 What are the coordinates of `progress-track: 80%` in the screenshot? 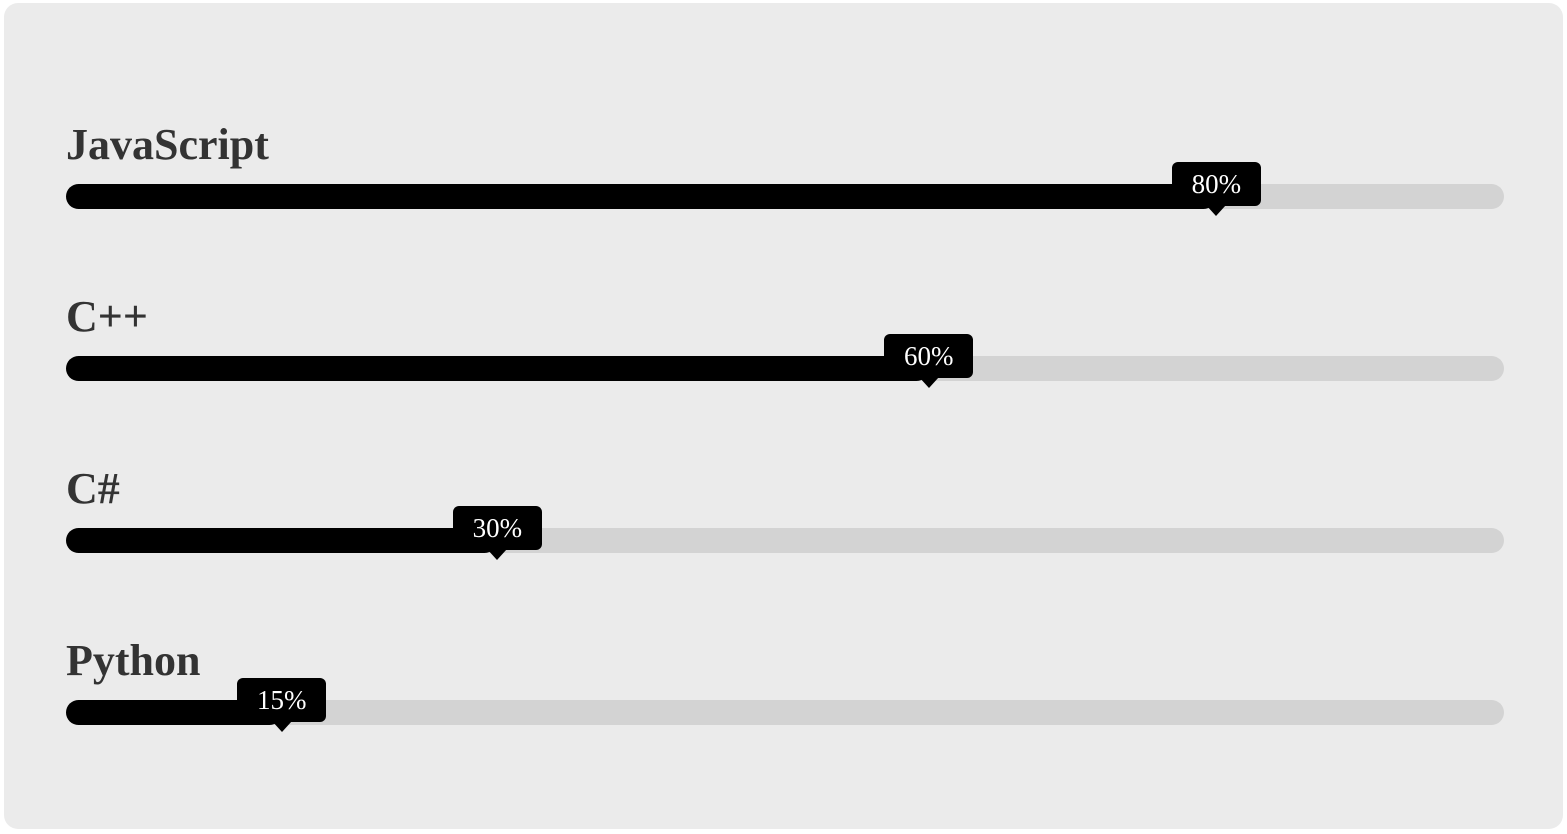 It's located at (785, 189).